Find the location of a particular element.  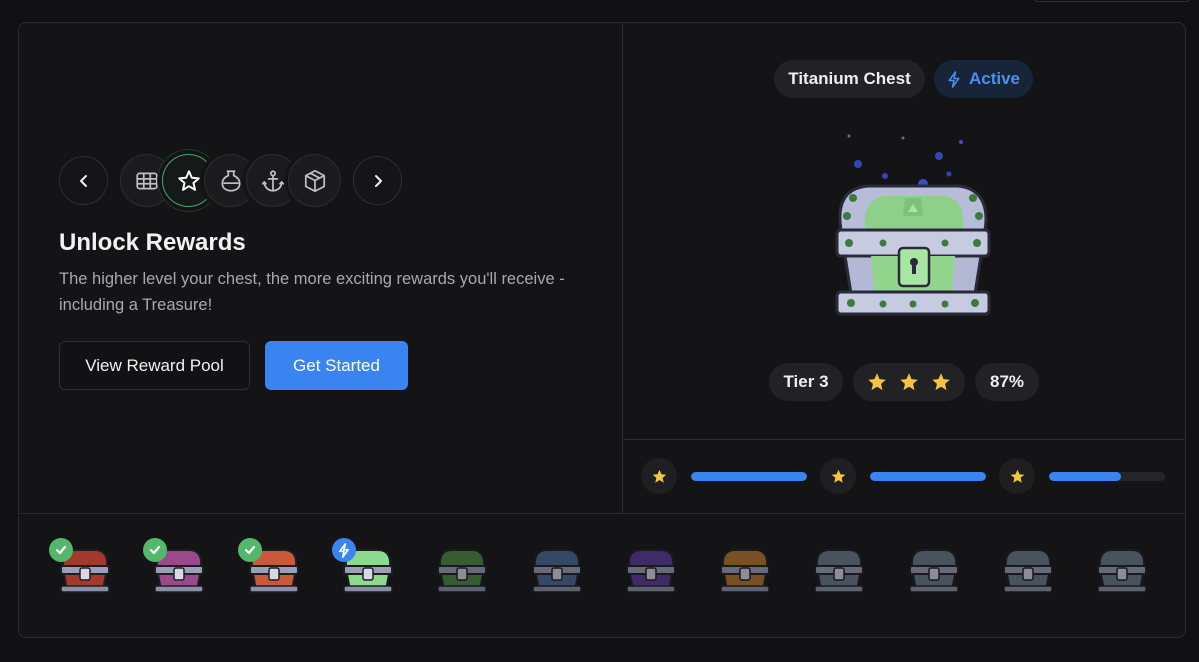

chest-illustration is located at coordinates (913, 225).